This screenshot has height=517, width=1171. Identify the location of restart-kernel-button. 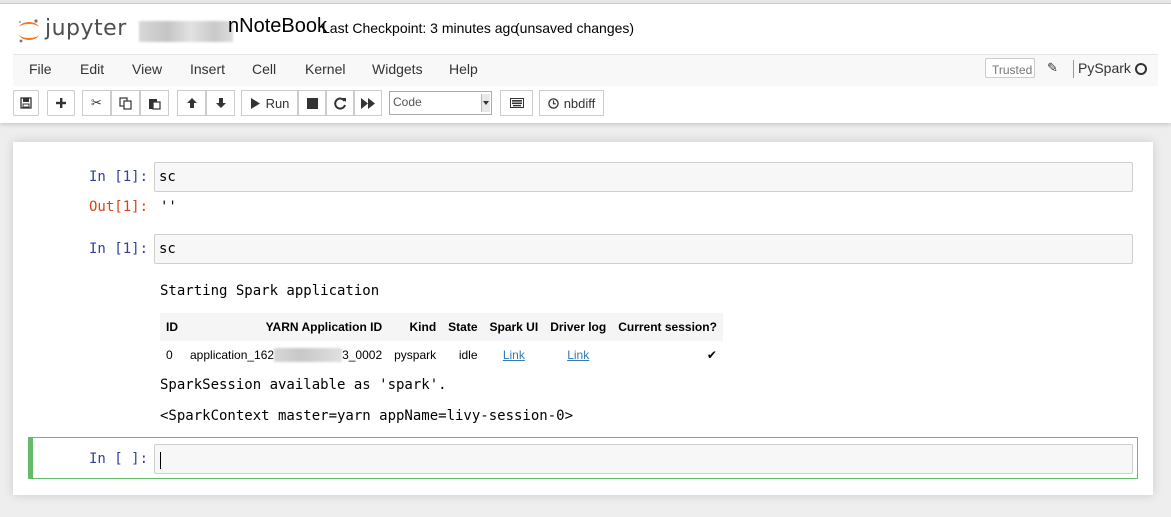
(340, 103).